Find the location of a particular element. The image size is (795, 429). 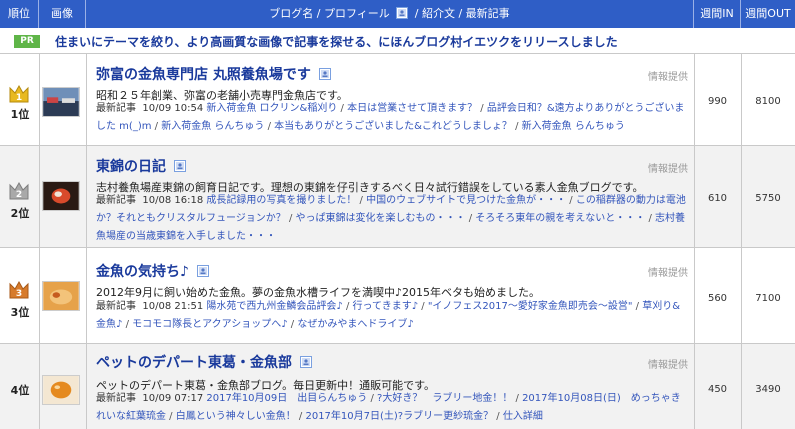

blog-title-link: 東錦の日記 is located at coordinates (141, 166).